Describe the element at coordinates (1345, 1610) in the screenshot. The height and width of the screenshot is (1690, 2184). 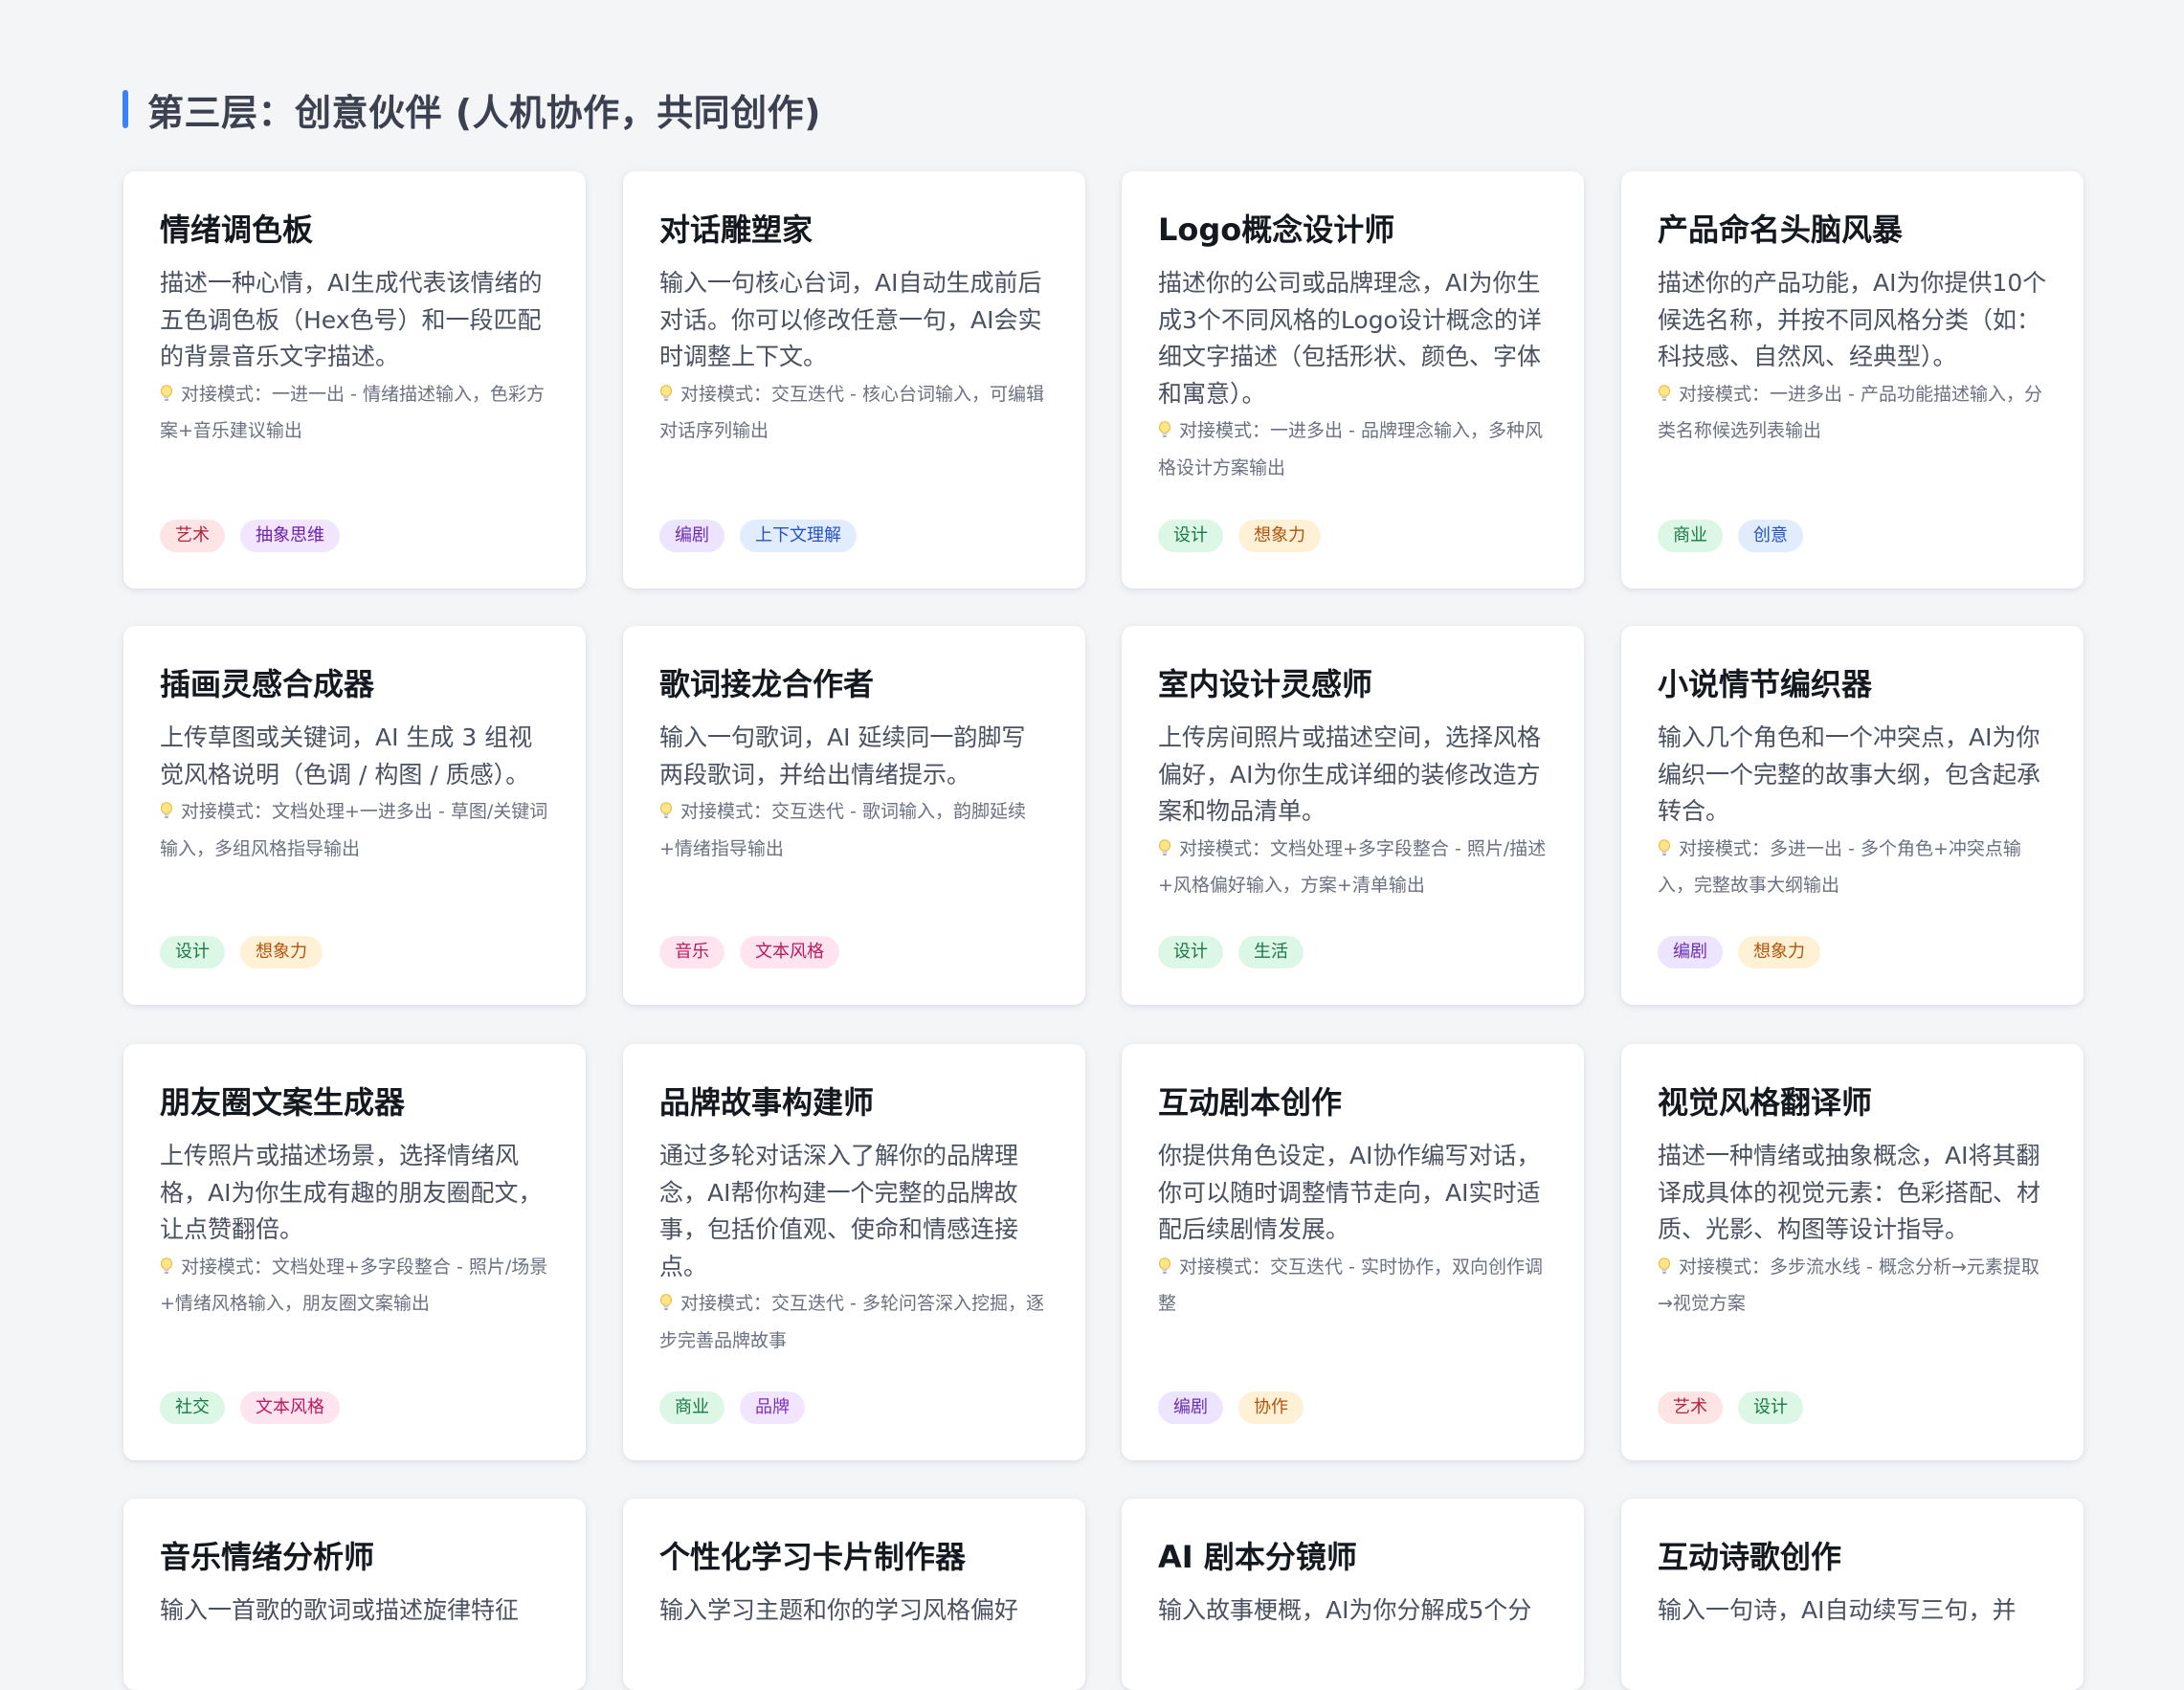
I see `card-description: 输入故事梗概，AI为你分解成5个分` at that location.